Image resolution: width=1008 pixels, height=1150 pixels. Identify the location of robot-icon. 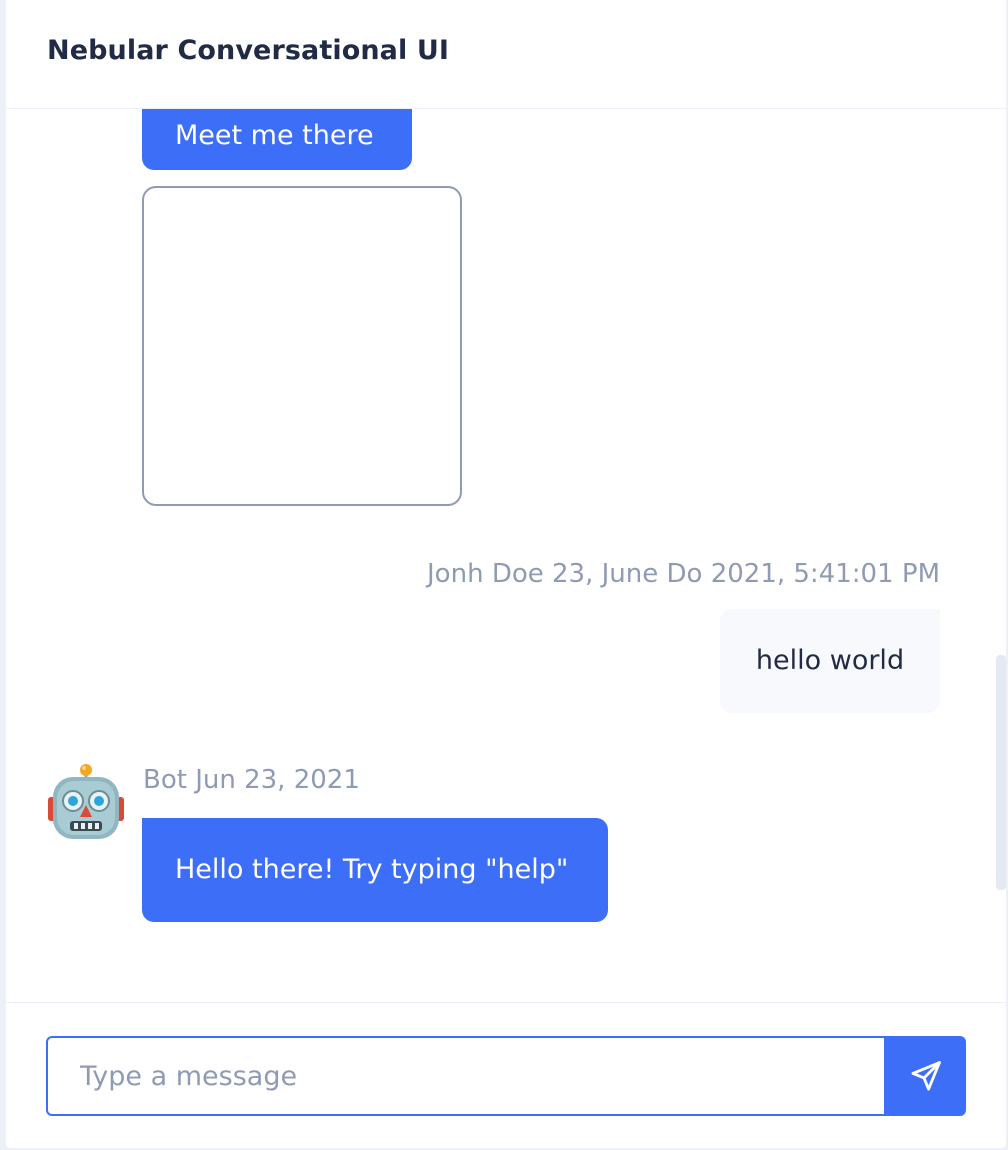
(86, 803).